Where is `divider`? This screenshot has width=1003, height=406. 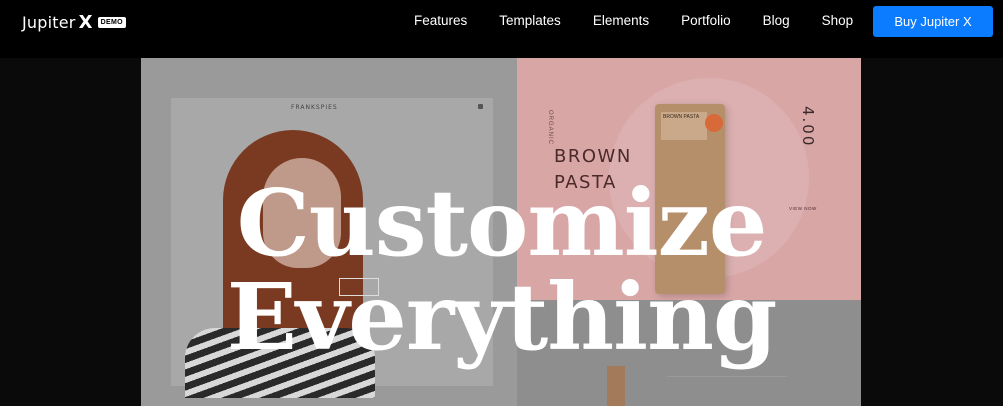
divider is located at coordinates (727, 376).